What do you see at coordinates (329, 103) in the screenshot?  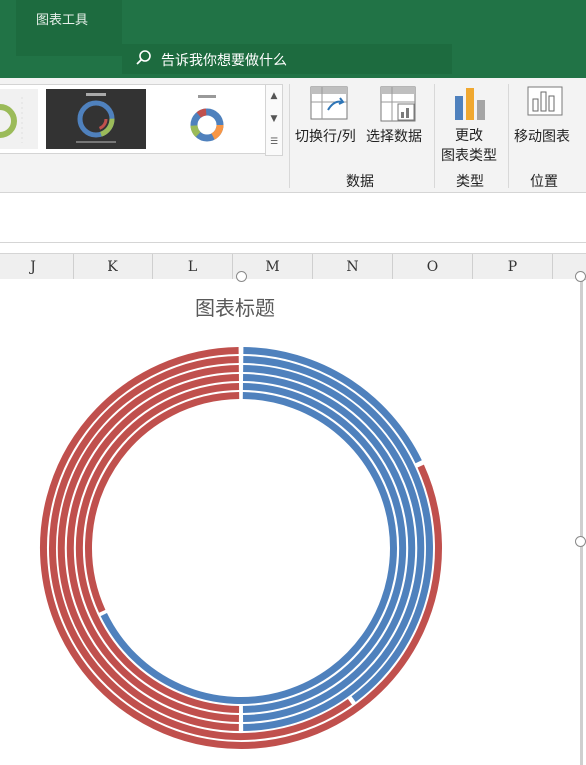 I see `switch-row-column-icon` at bounding box center [329, 103].